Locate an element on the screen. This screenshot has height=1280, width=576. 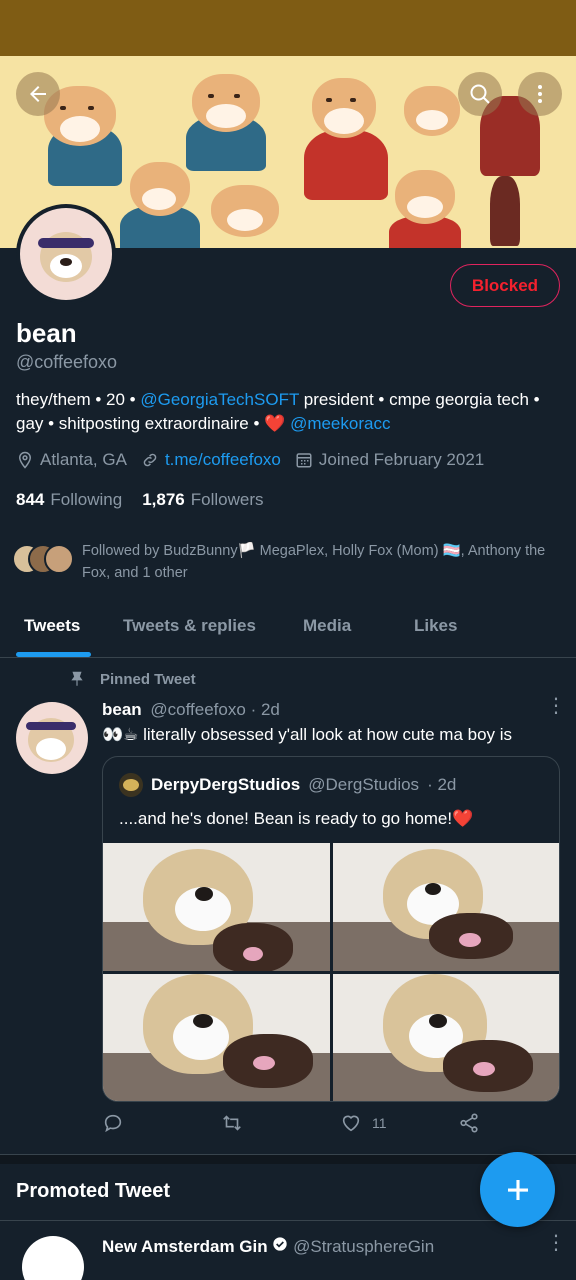
search-button is located at coordinates (480, 94).